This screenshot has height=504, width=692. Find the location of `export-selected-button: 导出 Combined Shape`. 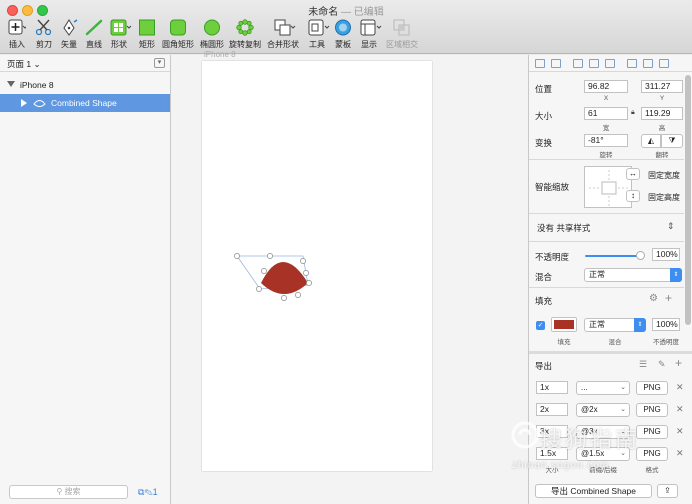

export-selected-button: 导出 Combined Shape is located at coordinates (593, 491).